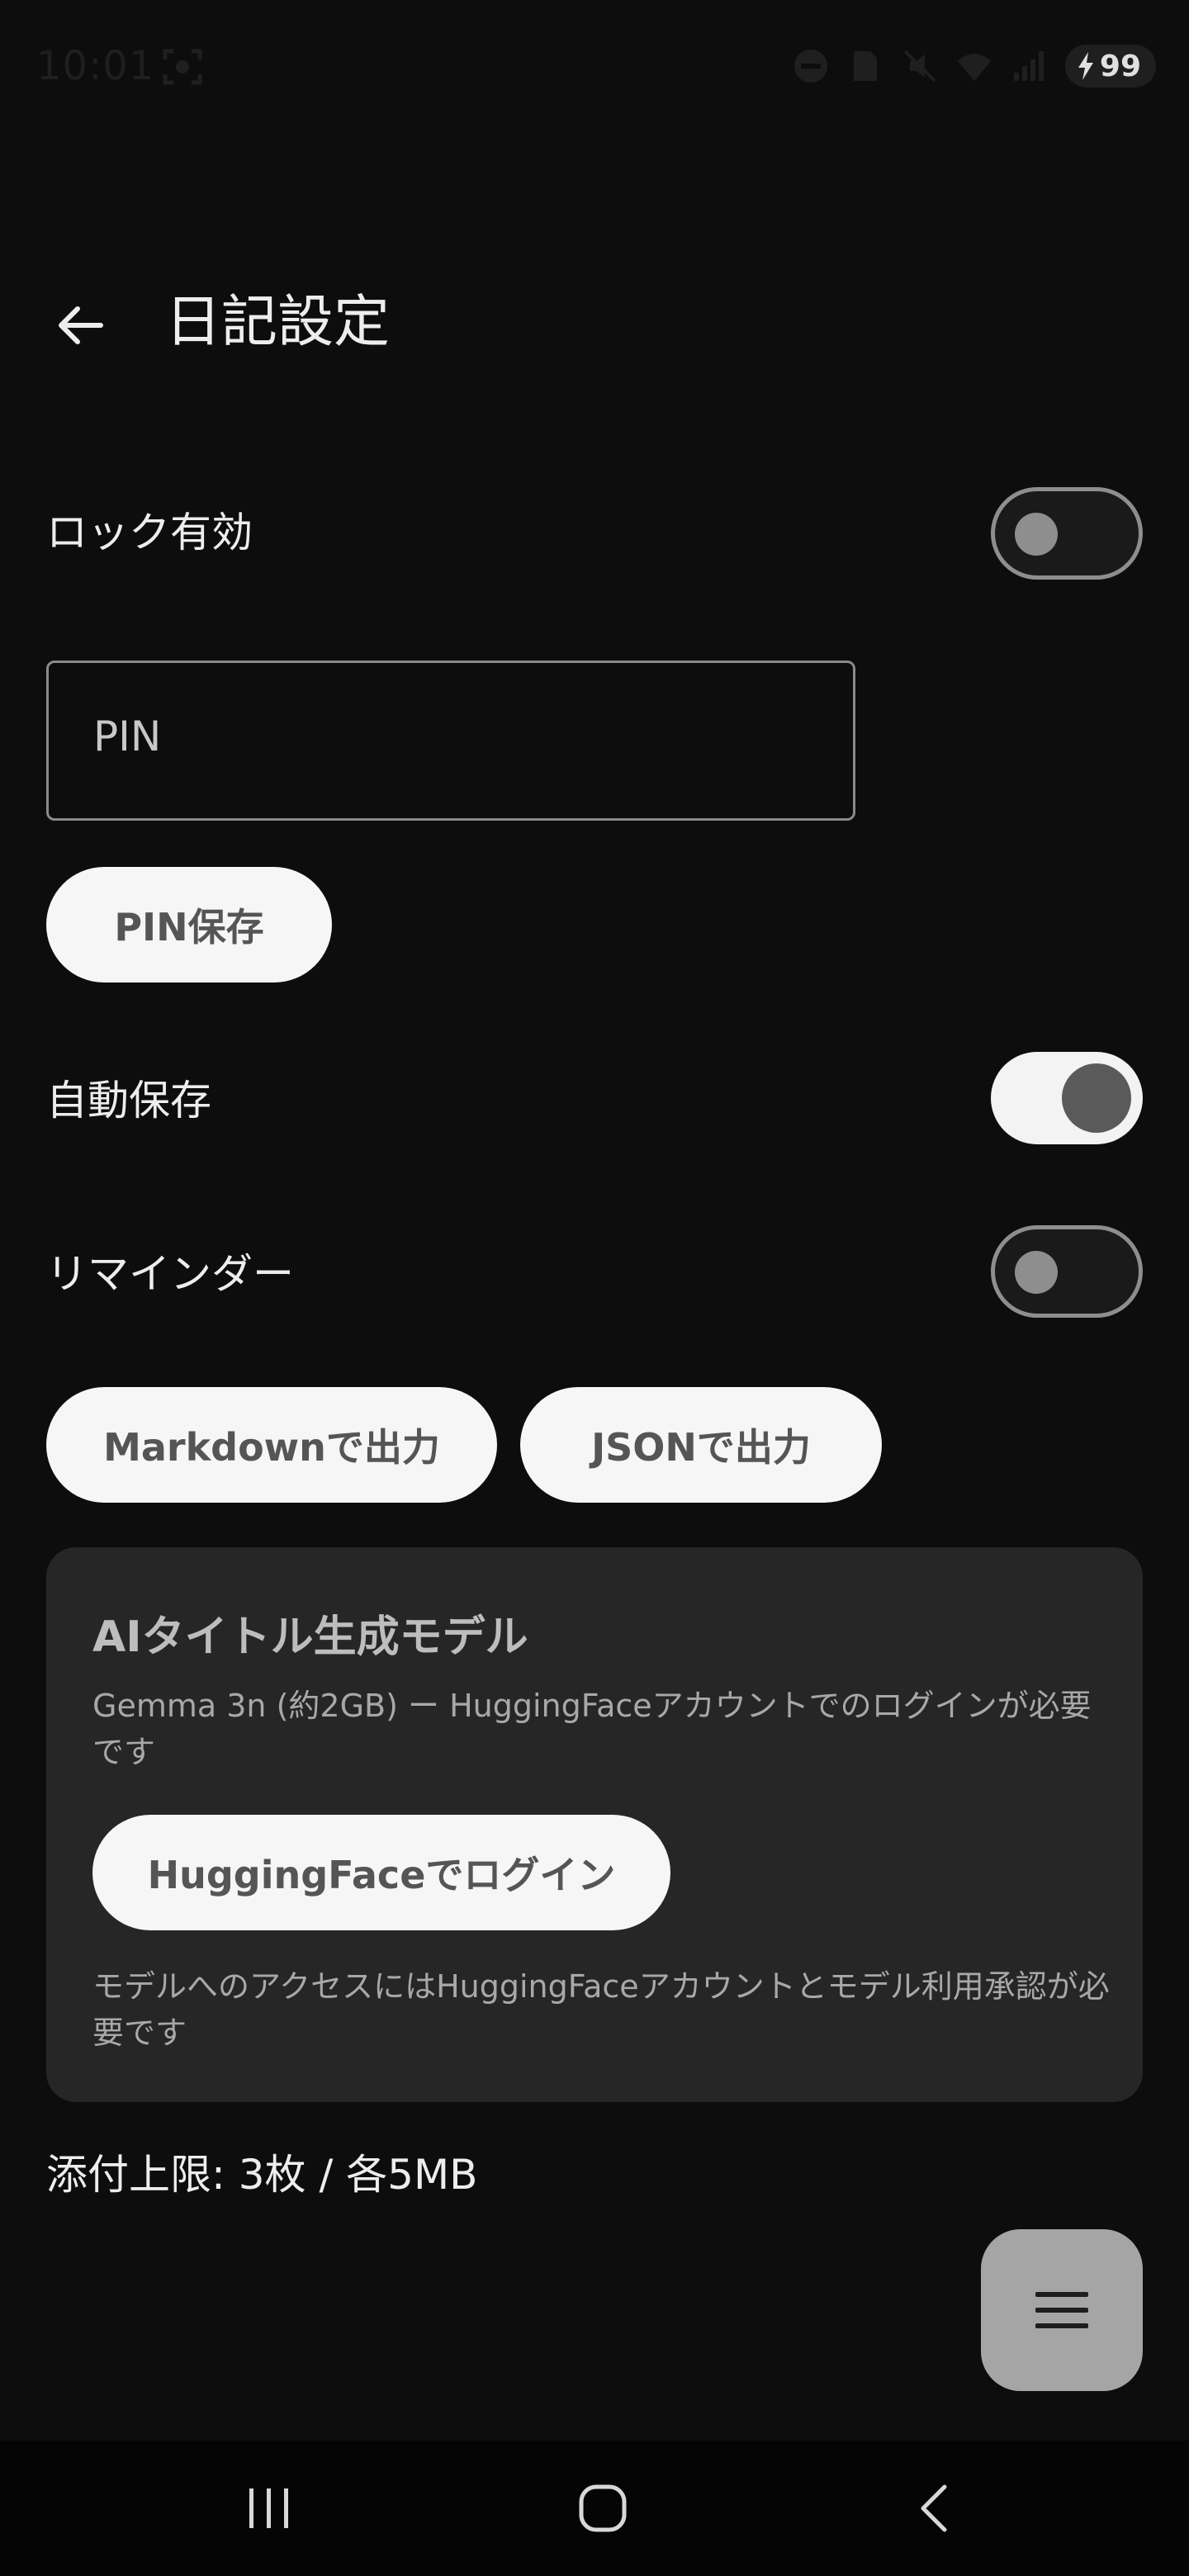 Image resolution: width=1189 pixels, height=2576 pixels. Describe the element at coordinates (95, 66) in the screenshot. I see `status-time: 10:01` at that location.